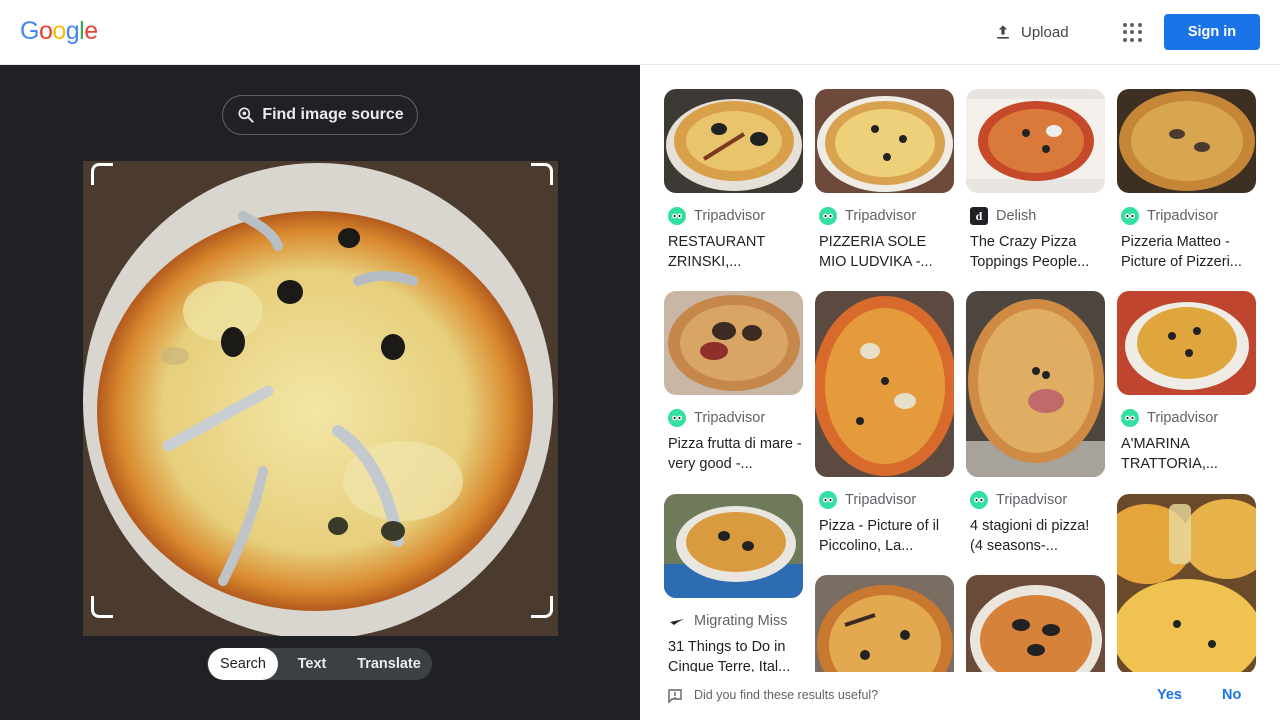 Image resolution: width=1280 pixels, height=720 pixels. Describe the element at coordinates (1169, 695) in the screenshot. I see `feedback-yes-button: Yes` at that location.